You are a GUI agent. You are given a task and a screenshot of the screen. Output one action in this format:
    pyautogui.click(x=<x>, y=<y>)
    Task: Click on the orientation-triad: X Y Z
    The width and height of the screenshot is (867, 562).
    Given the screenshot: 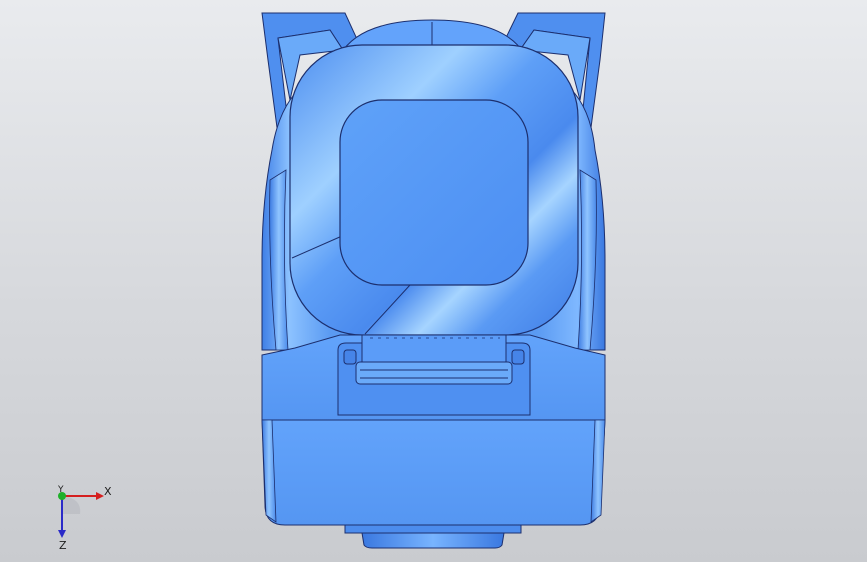 What is the action you would take?
    pyautogui.click(x=80, y=515)
    